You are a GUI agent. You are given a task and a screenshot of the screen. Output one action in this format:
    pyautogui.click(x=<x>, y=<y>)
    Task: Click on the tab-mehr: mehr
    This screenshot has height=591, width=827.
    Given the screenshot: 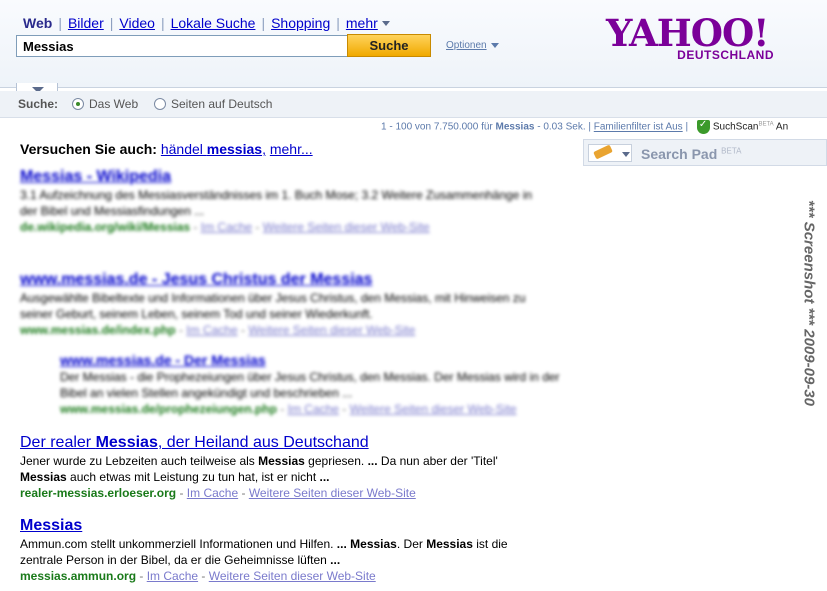 What is the action you would take?
    pyautogui.click(x=362, y=23)
    